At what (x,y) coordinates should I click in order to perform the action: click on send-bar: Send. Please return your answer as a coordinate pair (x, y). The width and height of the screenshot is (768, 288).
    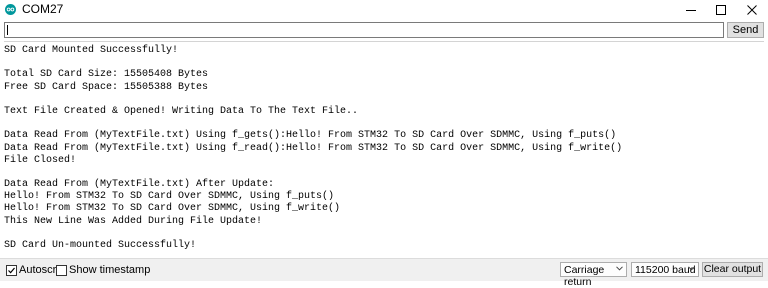
    Looking at the image, I should click on (384, 31).